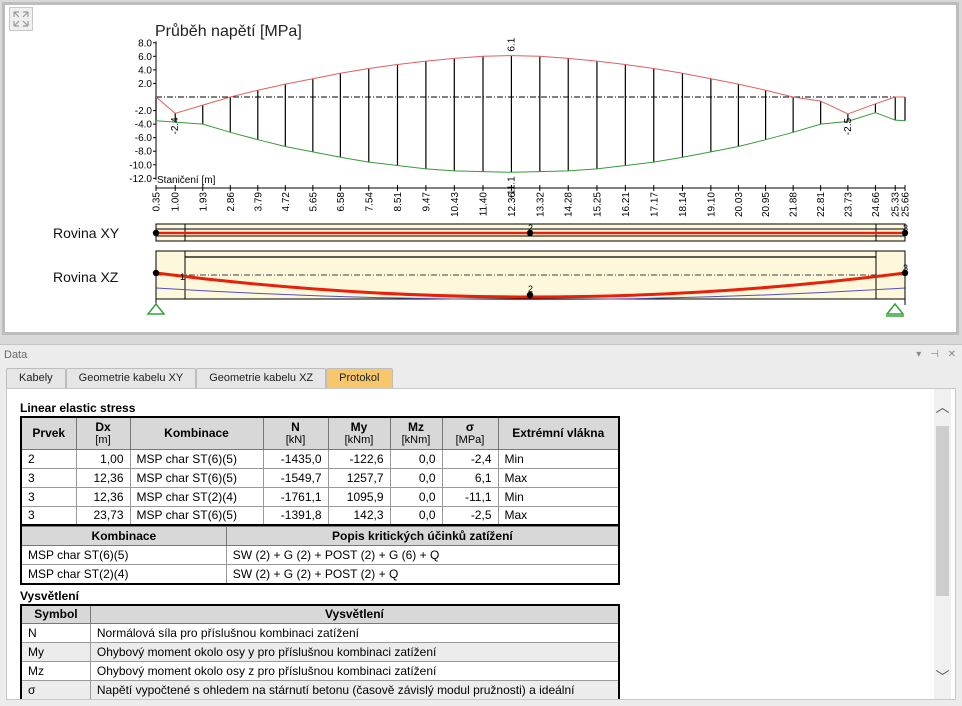  What do you see at coordinates (511, 44) in the screenshot?
I see `peak-label: 6.1` at bounding box center [511, 44].